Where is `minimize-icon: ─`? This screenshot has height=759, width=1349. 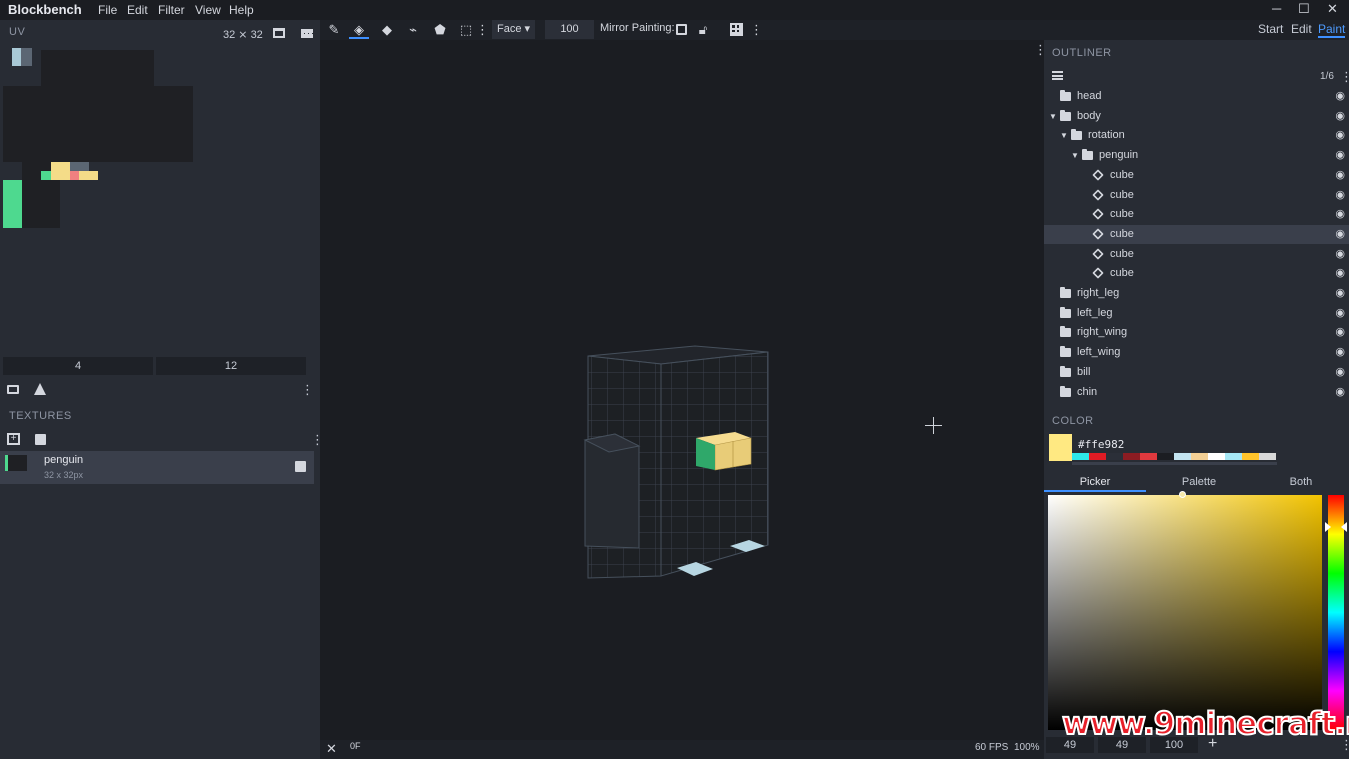 minimize-icon: ─ is located at coordinates (1276, 8).